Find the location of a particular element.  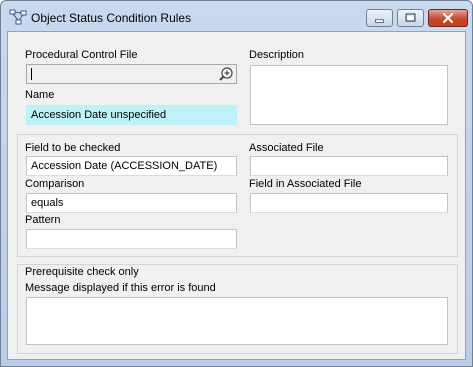

comparison-input: equals is located at coordinates (131, 203).